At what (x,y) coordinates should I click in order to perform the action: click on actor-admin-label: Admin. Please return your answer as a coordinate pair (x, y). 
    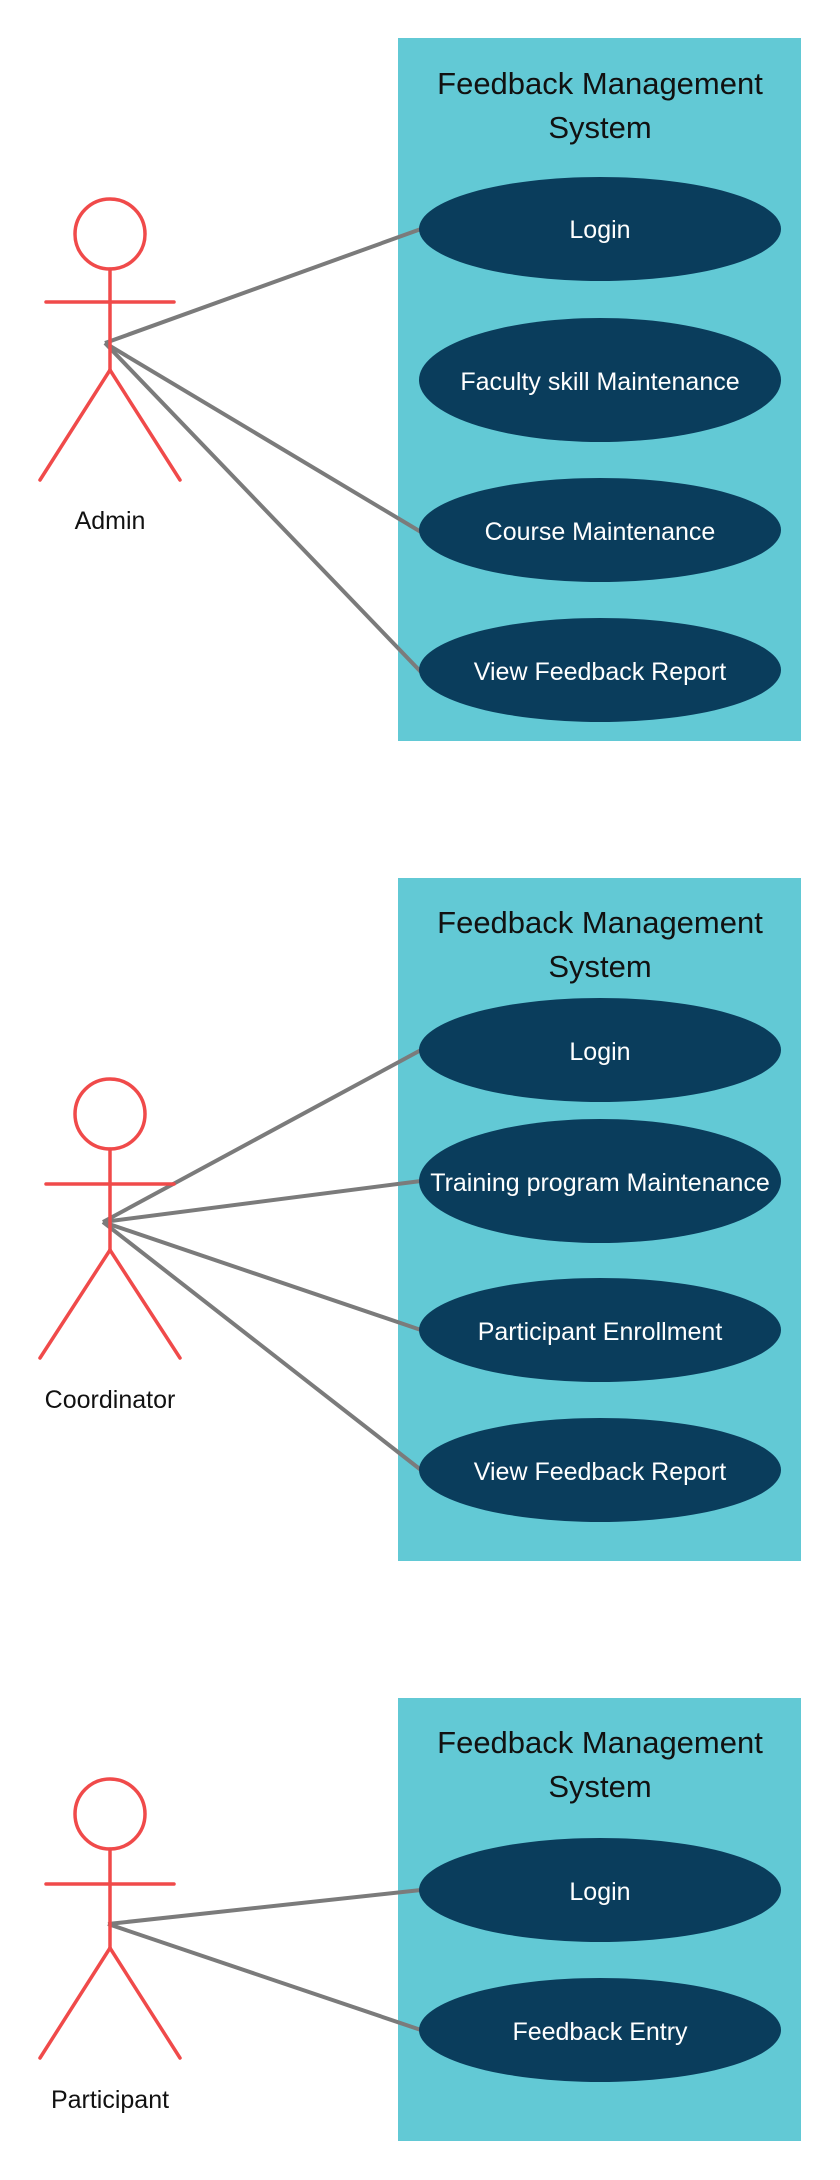
    Looking at the image, I should click on (110, 521).